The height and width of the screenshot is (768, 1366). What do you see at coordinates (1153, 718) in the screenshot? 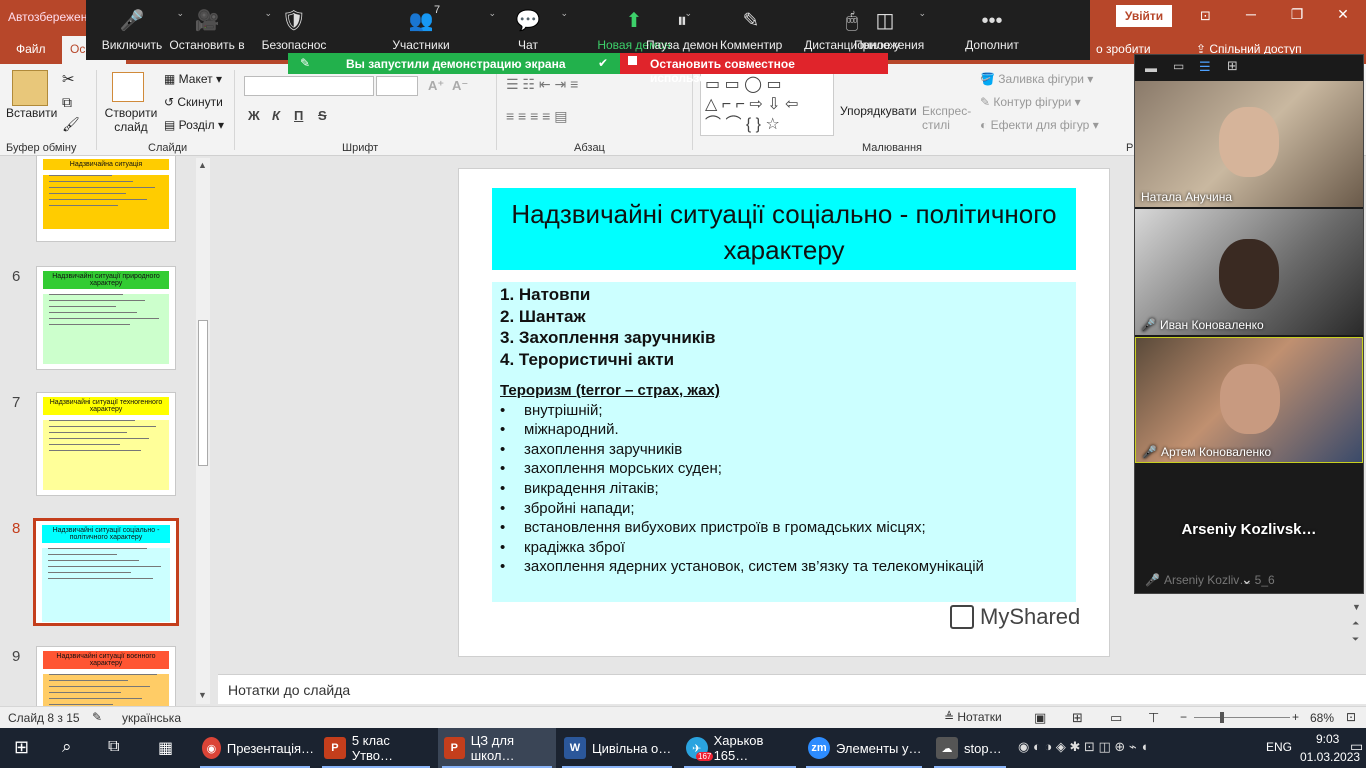
I see `slideshow-icon: ⊤` at bounding box center [1153, 718].